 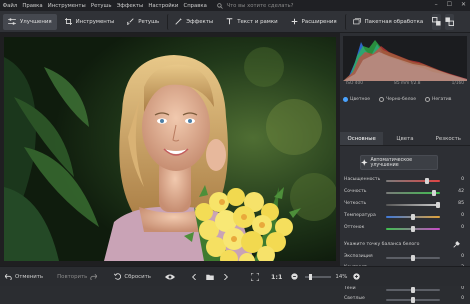 I want to click on menu-retouch: Ретушь, so click(x=101, y=6).